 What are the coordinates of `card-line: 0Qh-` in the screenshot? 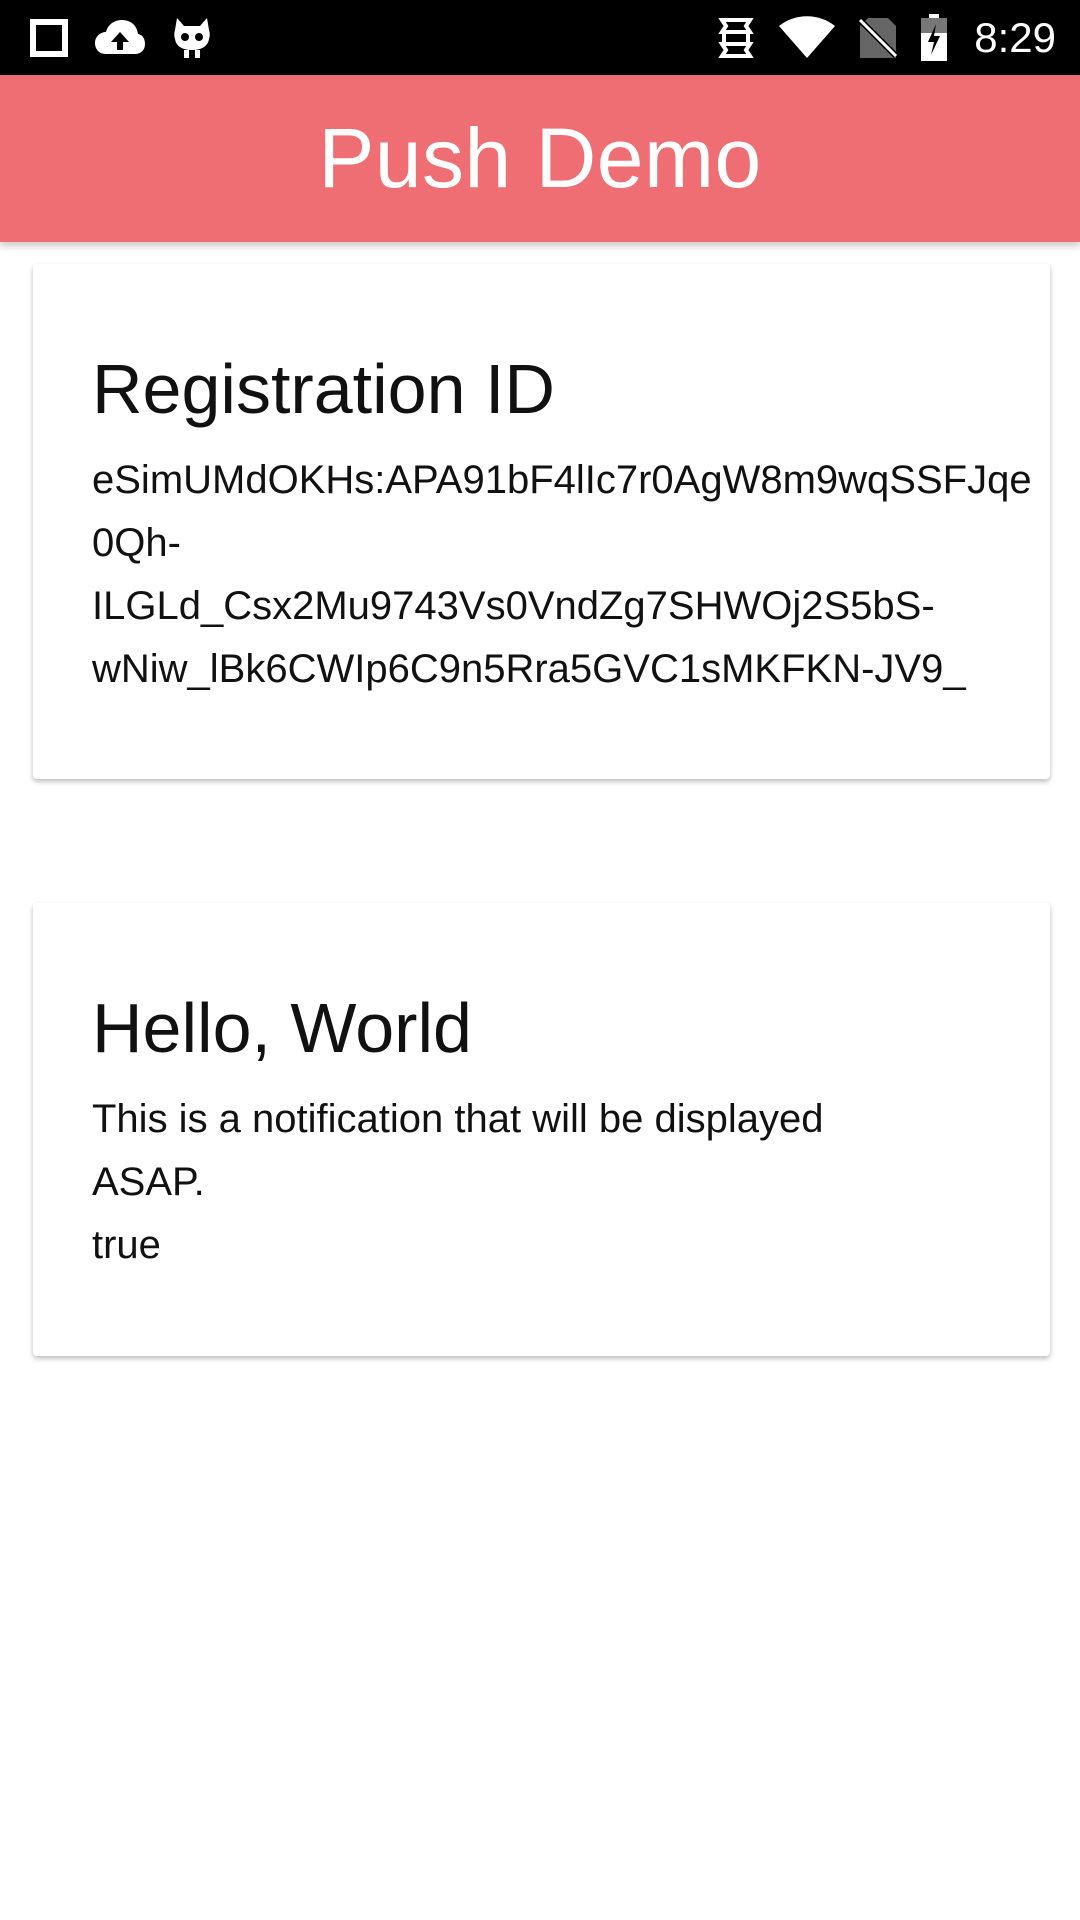 It's located at (136, 543).